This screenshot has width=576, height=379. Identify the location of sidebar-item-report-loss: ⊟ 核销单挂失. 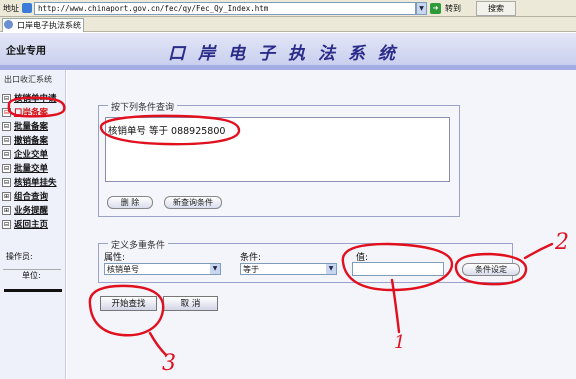
(33, 182).